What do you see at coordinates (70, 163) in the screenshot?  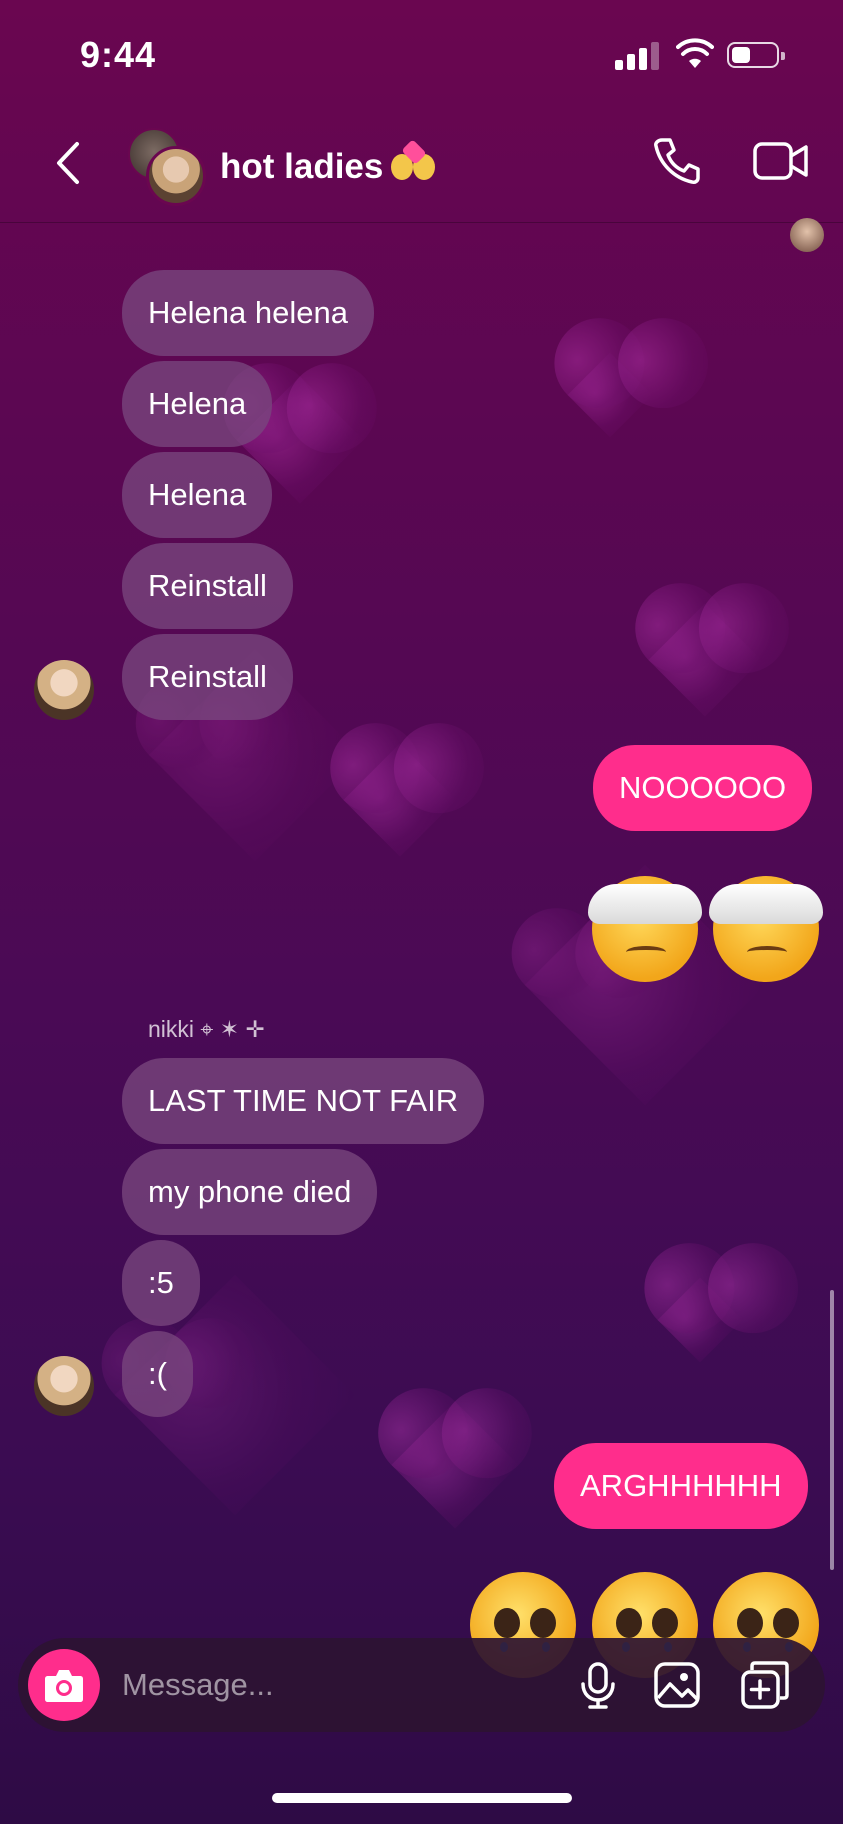 I see `back-chevron-icon` at bounding box center [70, 163].